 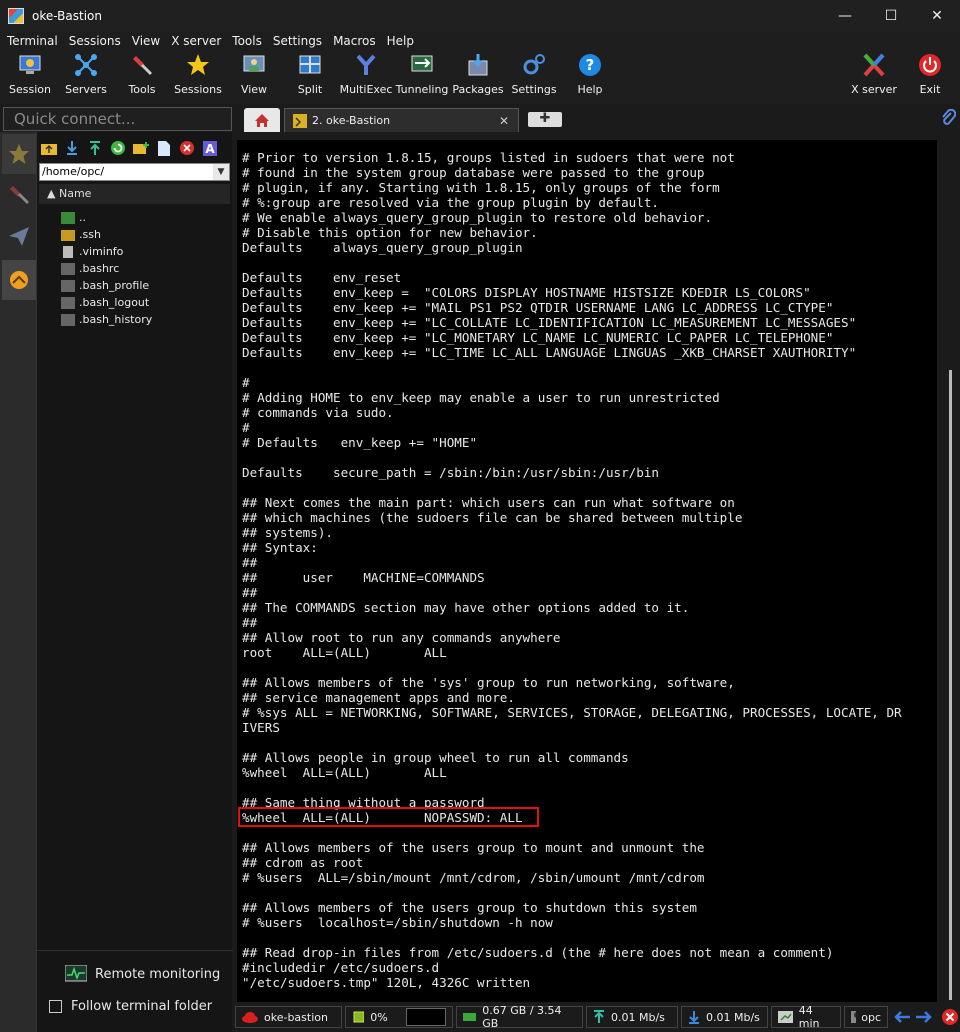 I want to click on sftp-side-tab, so click(x=19, y=280).